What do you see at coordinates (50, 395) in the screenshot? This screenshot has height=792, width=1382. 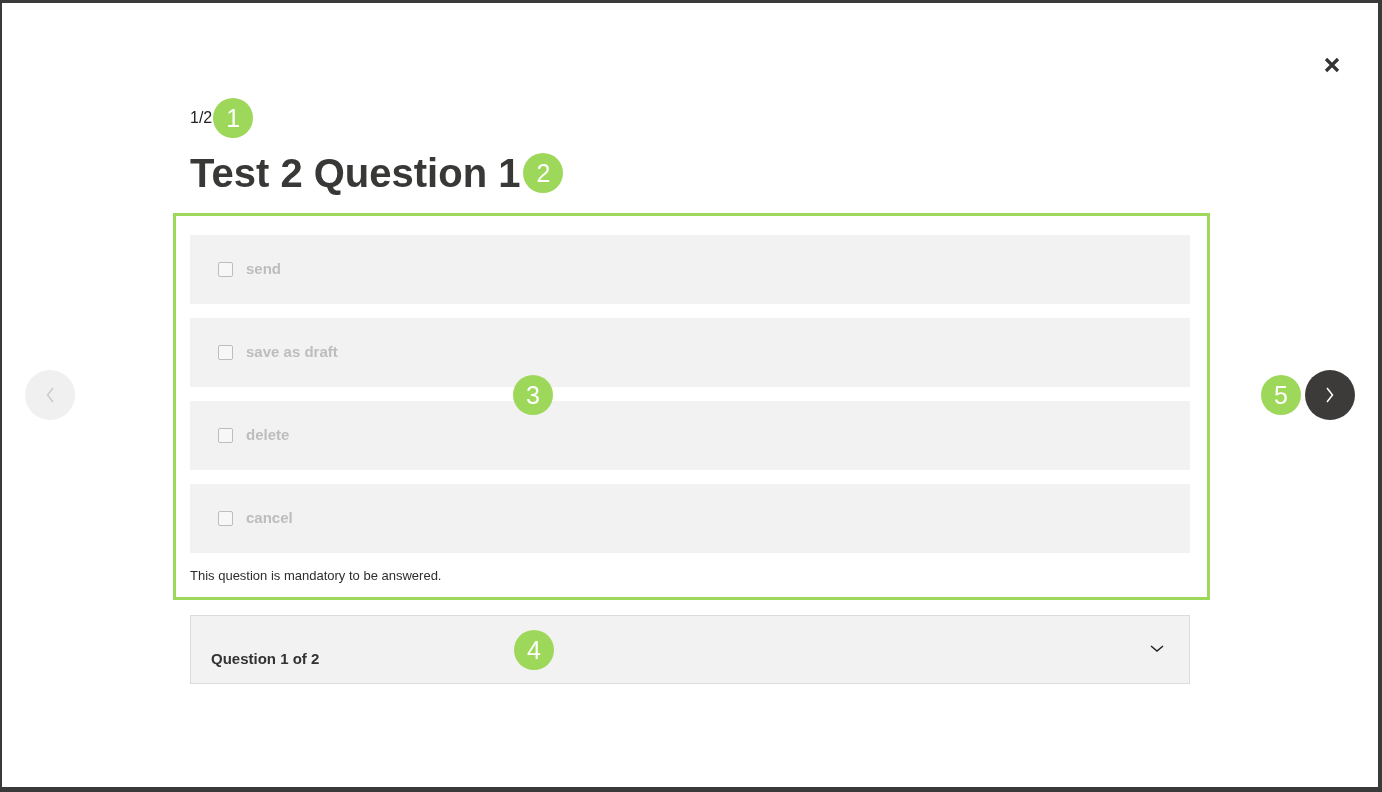 I see `chevron-left-icon` at bounding box center [50, 395].